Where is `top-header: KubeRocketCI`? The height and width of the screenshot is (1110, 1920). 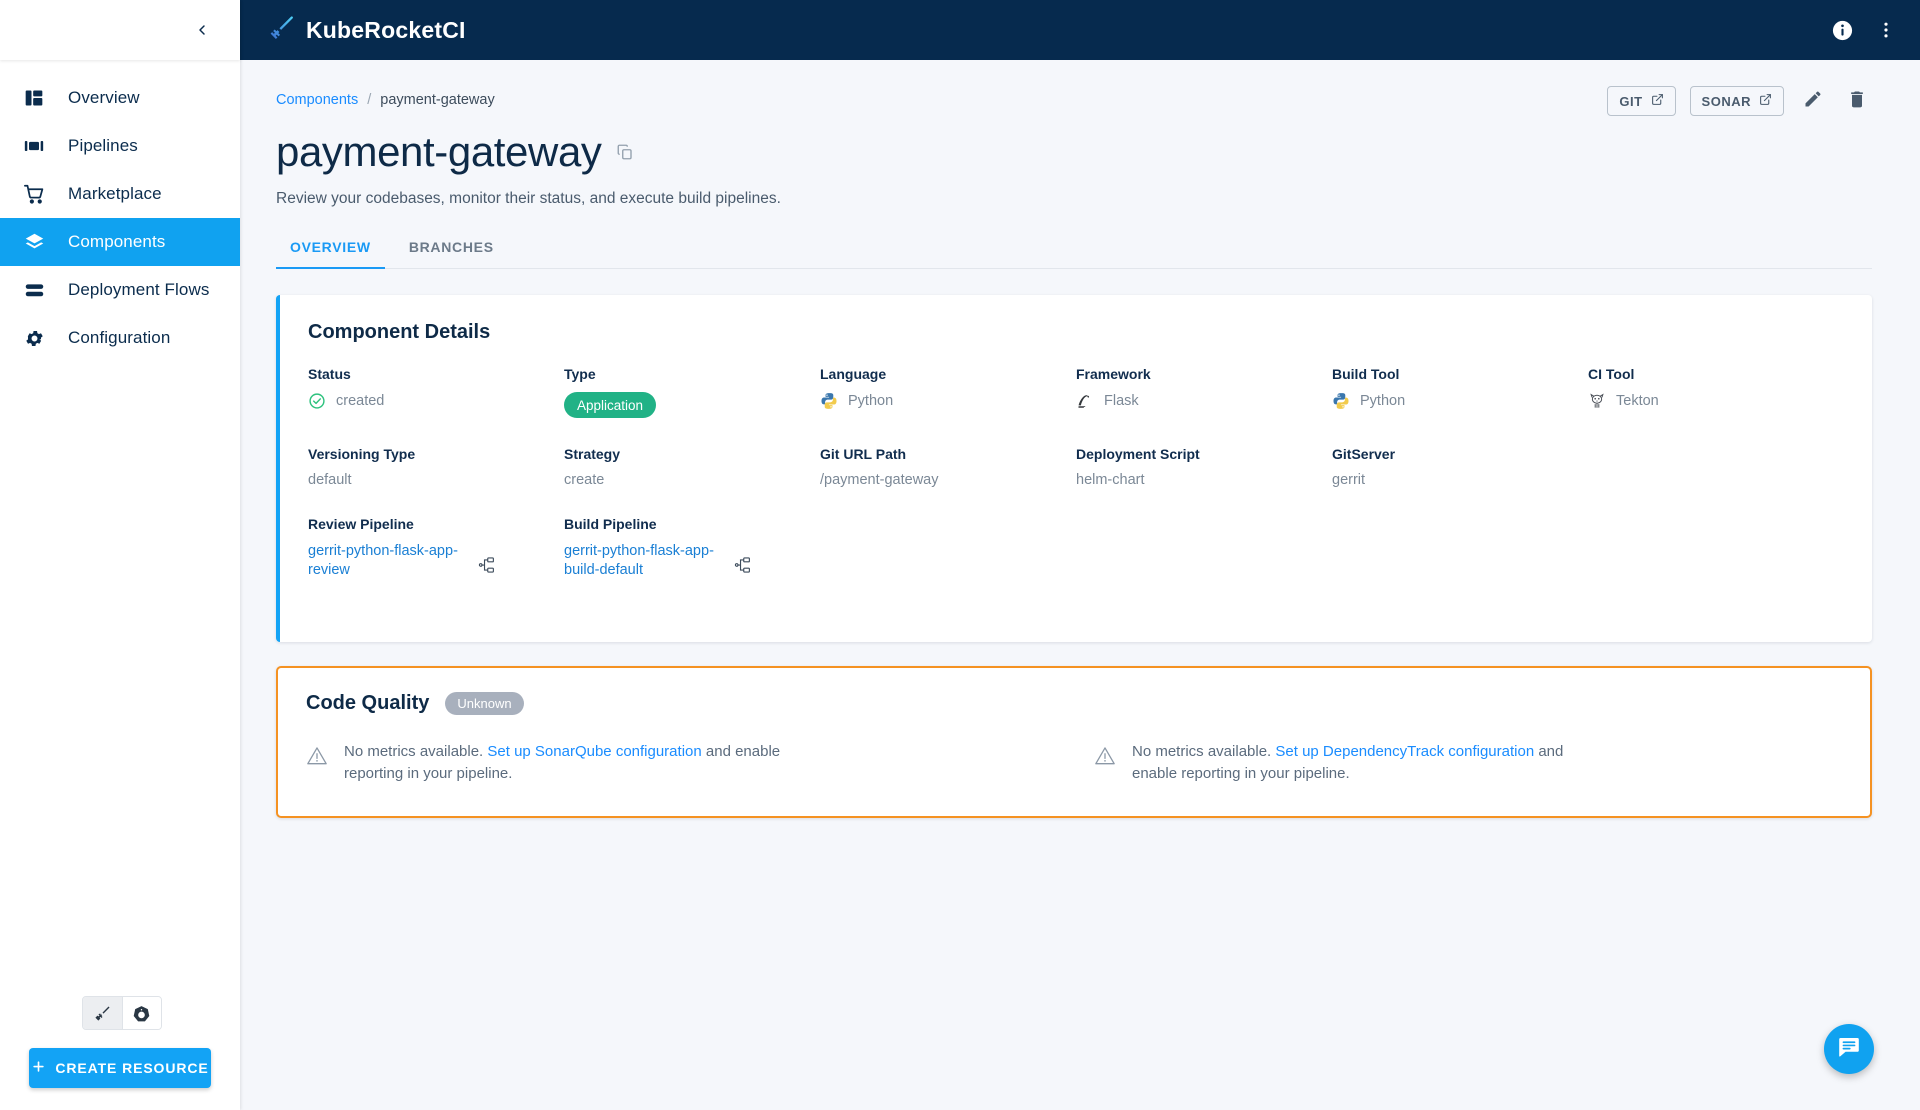 top-header: KubeRocketCI is located at coordinates (1080, 30).